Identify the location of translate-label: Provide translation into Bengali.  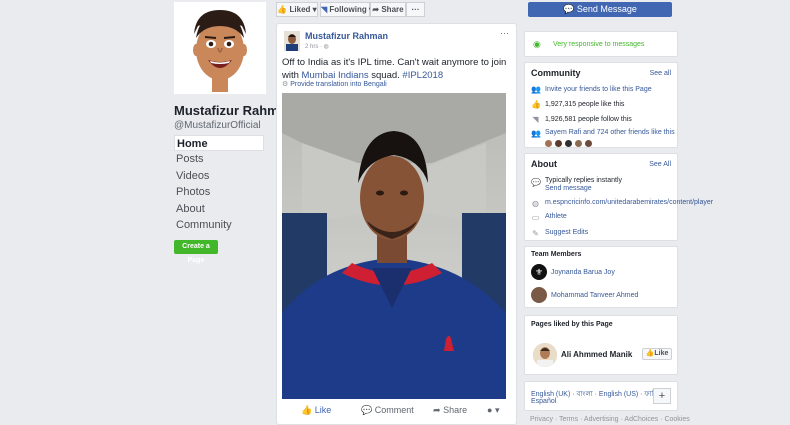
(338, 84).